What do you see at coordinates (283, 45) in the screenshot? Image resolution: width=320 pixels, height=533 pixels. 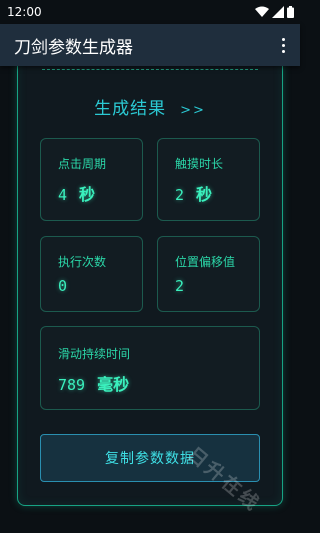 I see `more-options-icon` at bounding box center [283, 45].